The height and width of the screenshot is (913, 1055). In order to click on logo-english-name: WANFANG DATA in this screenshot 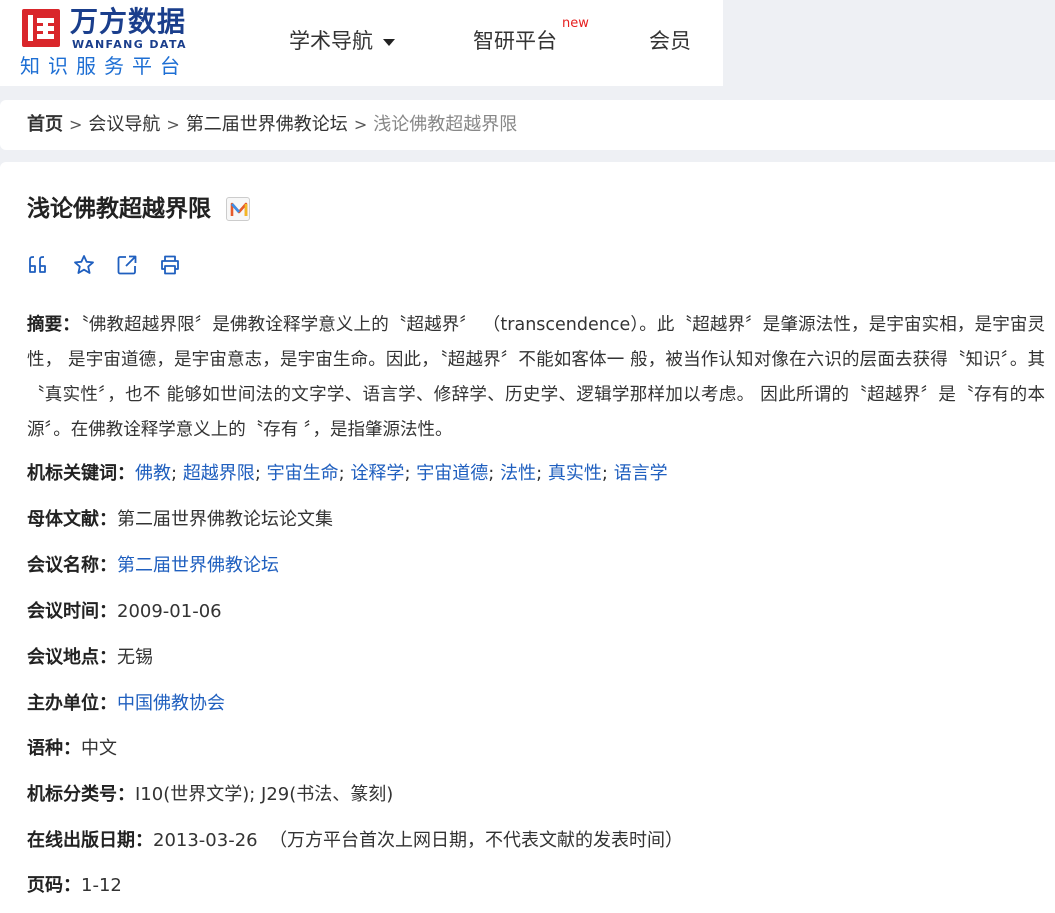, I will do `click(129, 44)`.